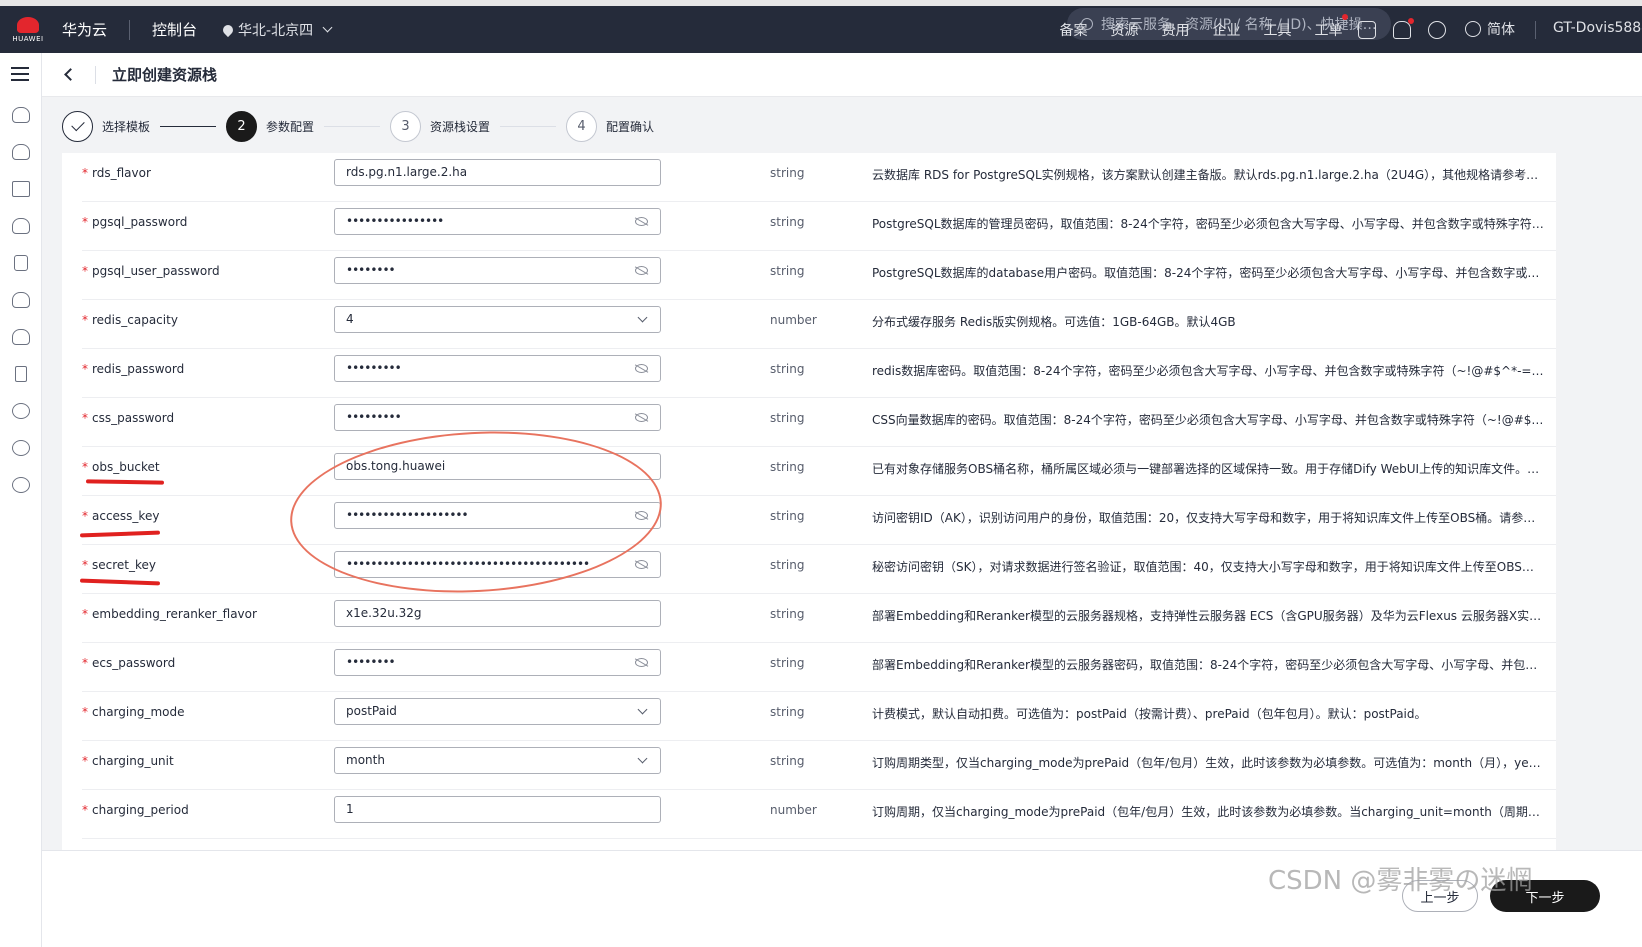  Describe the element at coordinates (174, 614) in the screenshot. I see `param-name-text: embedding_reranker_flavor` at that location.